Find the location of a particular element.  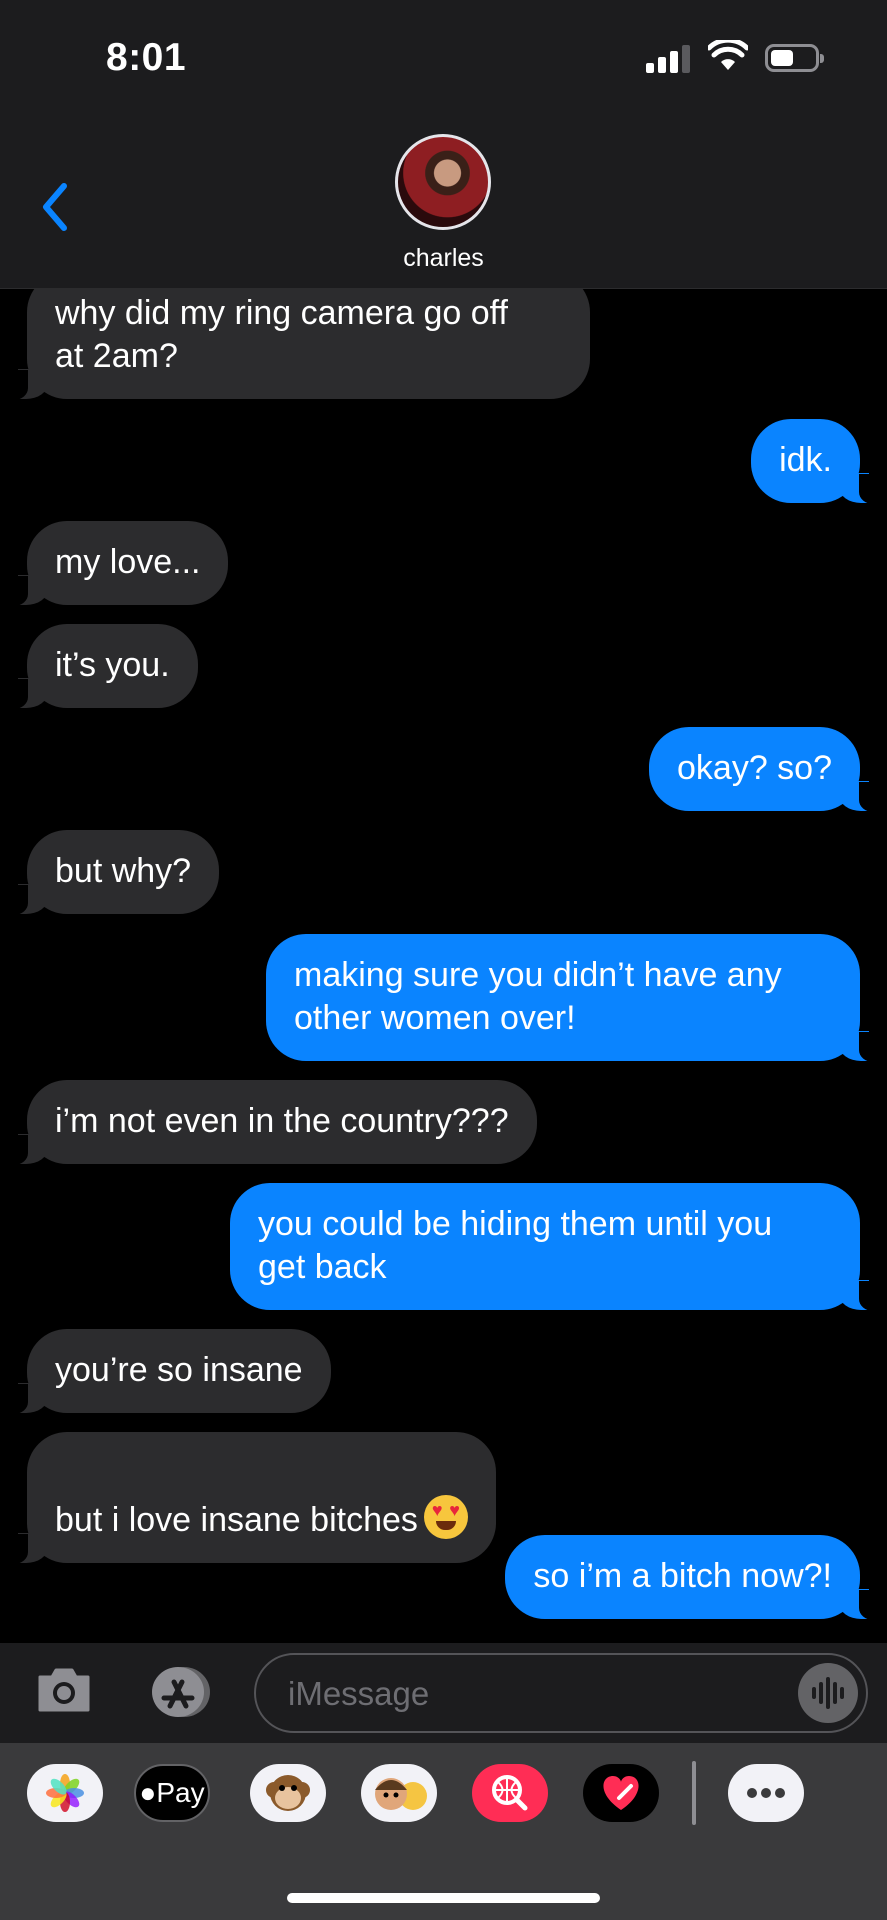

apple-logo-icon: ● is located at coordinates (148, 1792).